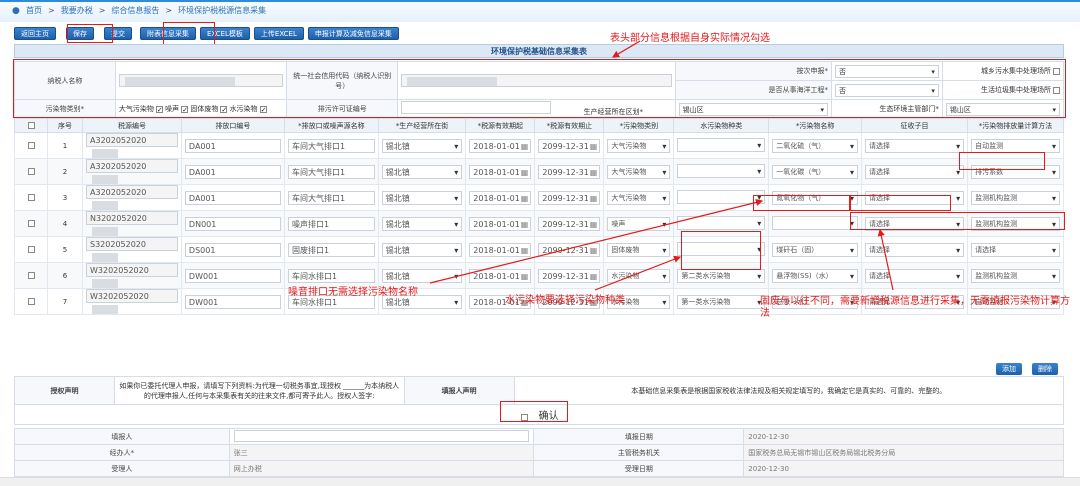 The height and width of the screenshot is (486, 1080). I want to click on location-pin-icon: ●, so click(16, 10).